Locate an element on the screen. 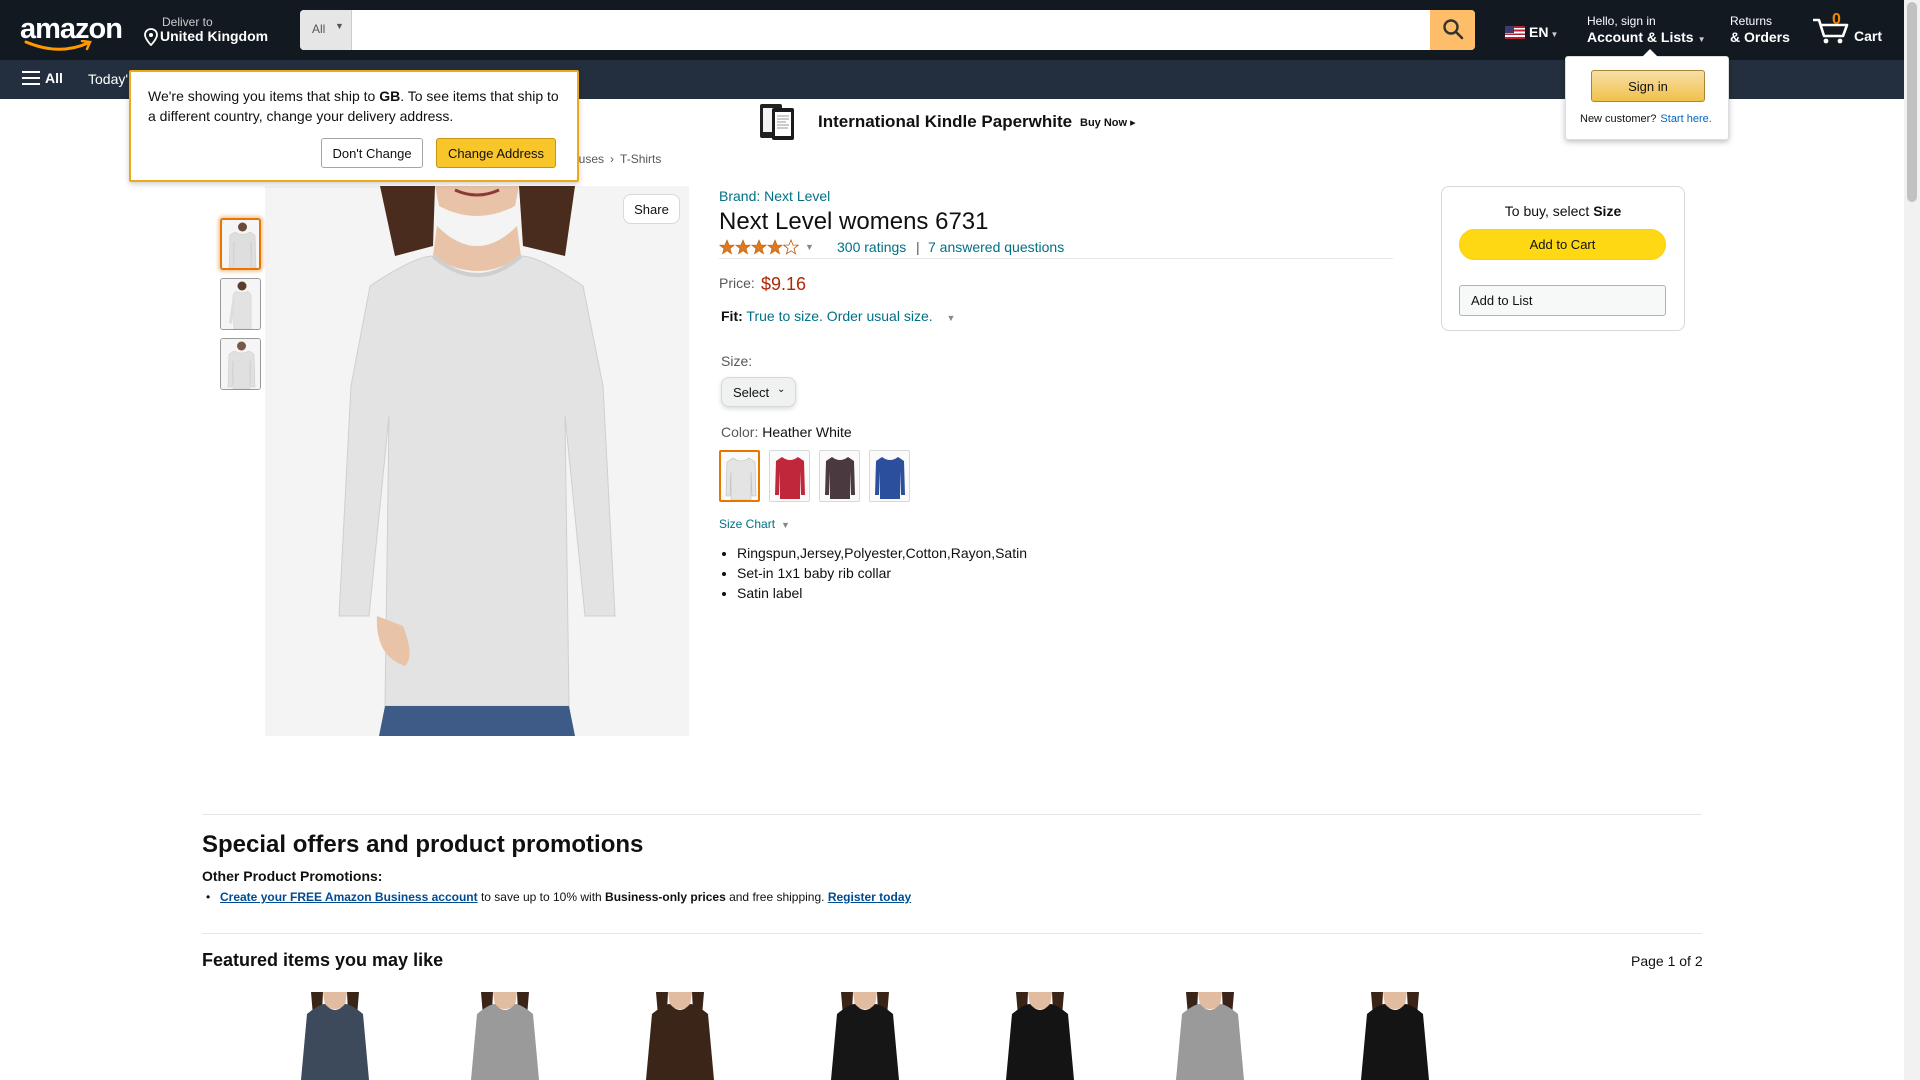 The image size is (1920, 1080). color-swatch-heather-white is located at coordinates (739, 476).